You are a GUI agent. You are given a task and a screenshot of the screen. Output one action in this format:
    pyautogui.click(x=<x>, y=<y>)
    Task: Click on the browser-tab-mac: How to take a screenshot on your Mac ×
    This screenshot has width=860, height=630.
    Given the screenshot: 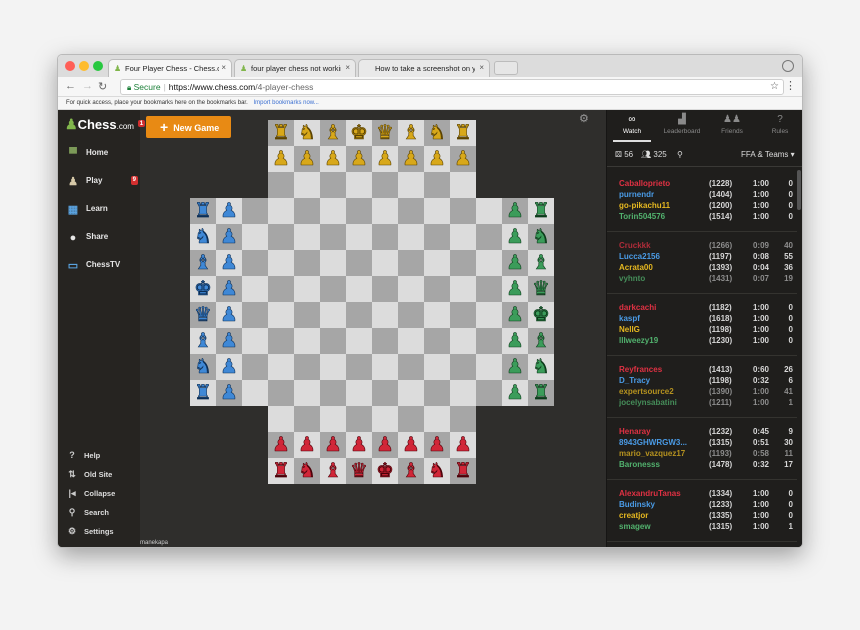 What is the action you would take?
    pyautogui.click(x=424, y=68)
    